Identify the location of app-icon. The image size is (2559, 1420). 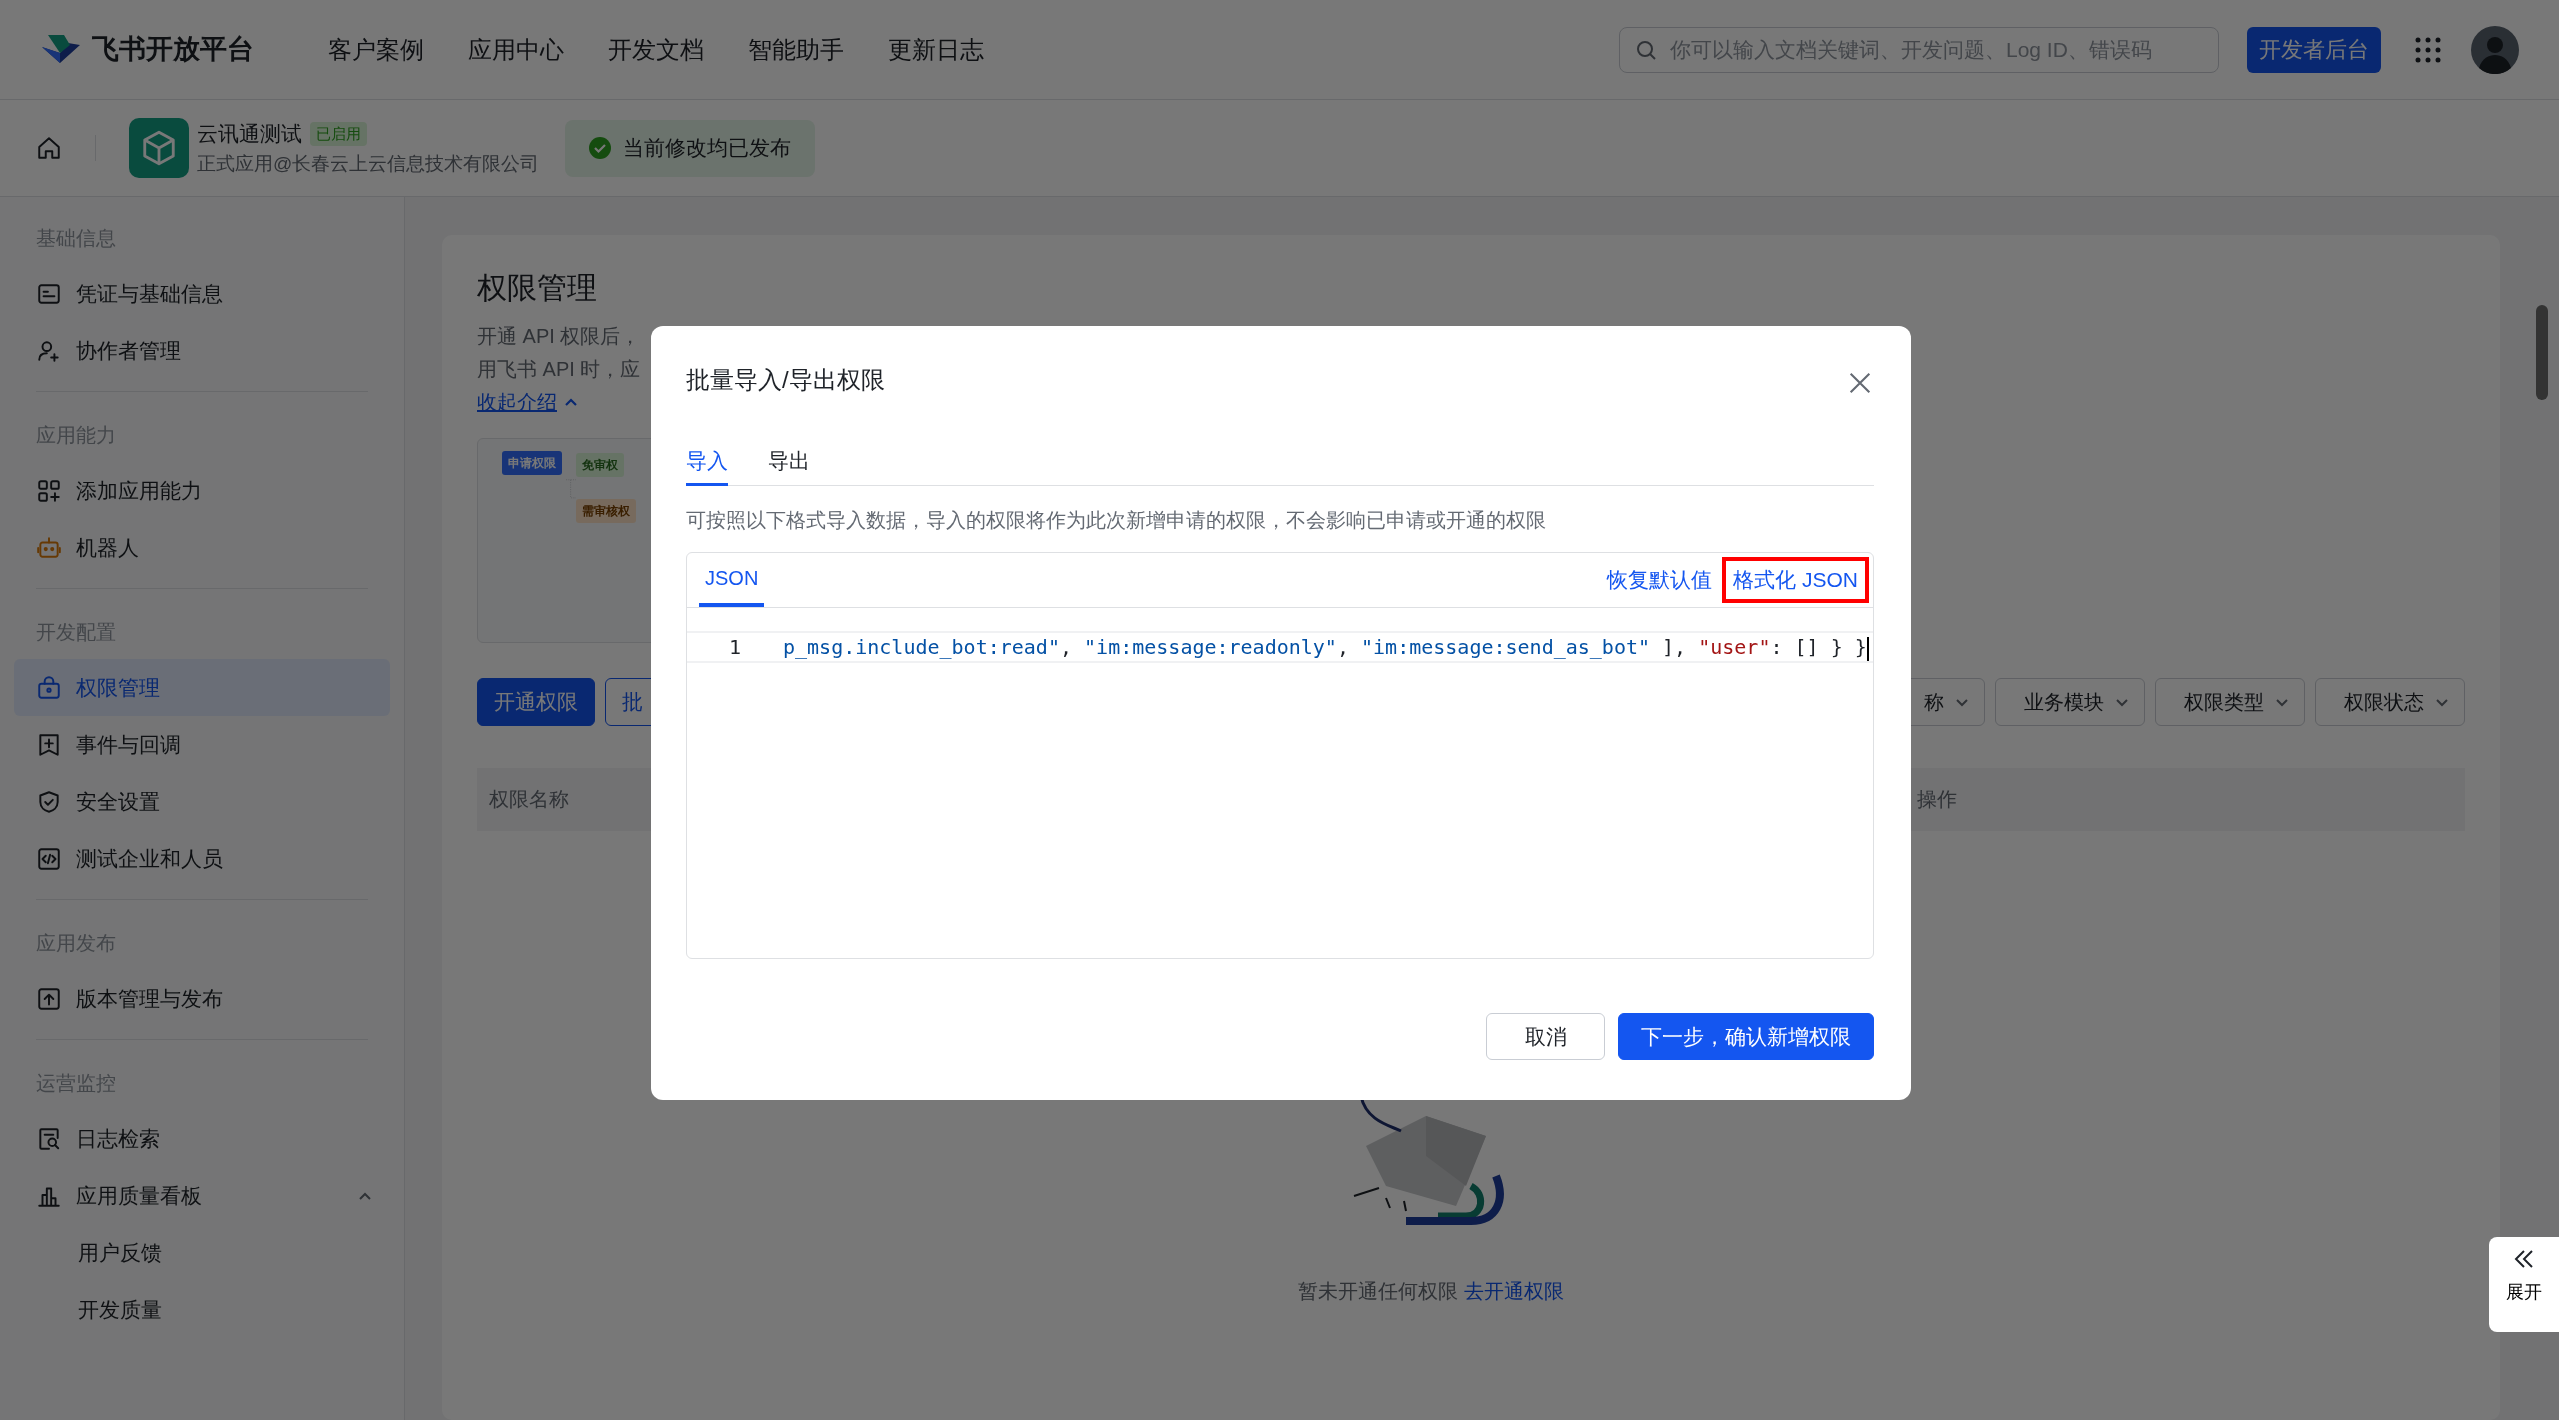
(159, 148).